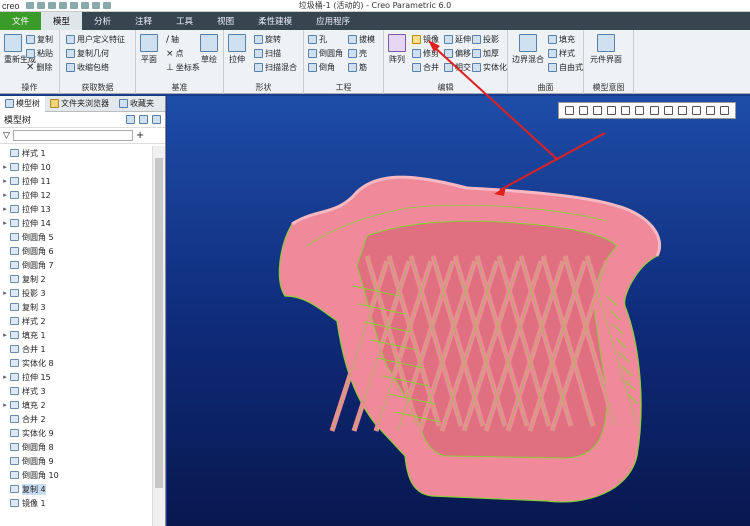  I want to click on style-button: 样式, so click(561, 53).